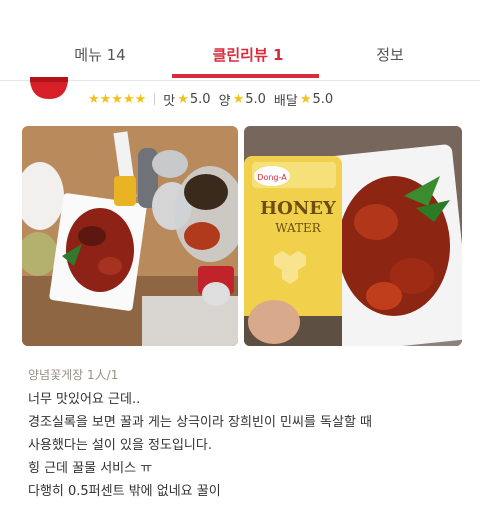  What do you see at coordinates (390, 54) in the screenshot?
I see `tab-info: 정보` at bounding box center [390, 54].